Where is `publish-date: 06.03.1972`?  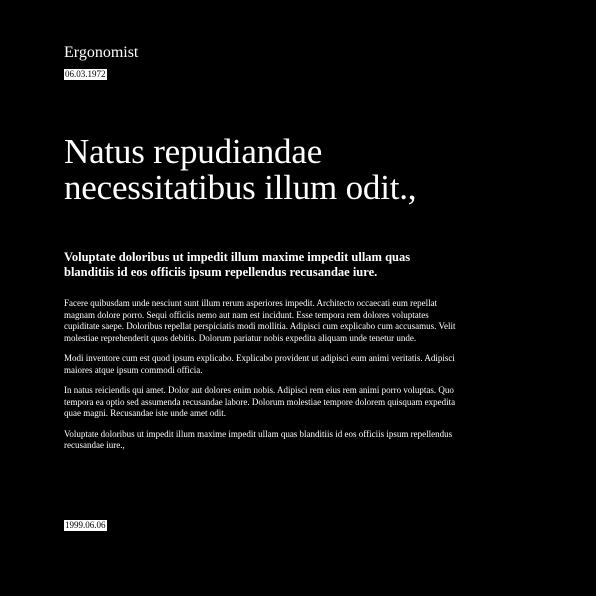 publish-date: 06.03.1972 is located at coordinates (85, 74).